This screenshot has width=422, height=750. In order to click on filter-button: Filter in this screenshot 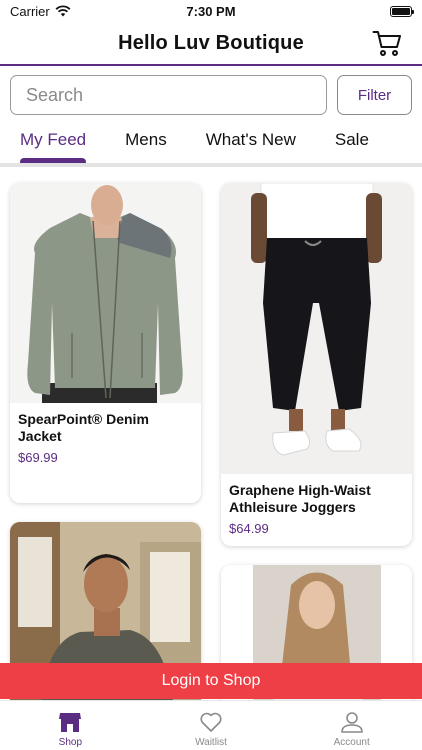, I will do `click(374, 95)`.